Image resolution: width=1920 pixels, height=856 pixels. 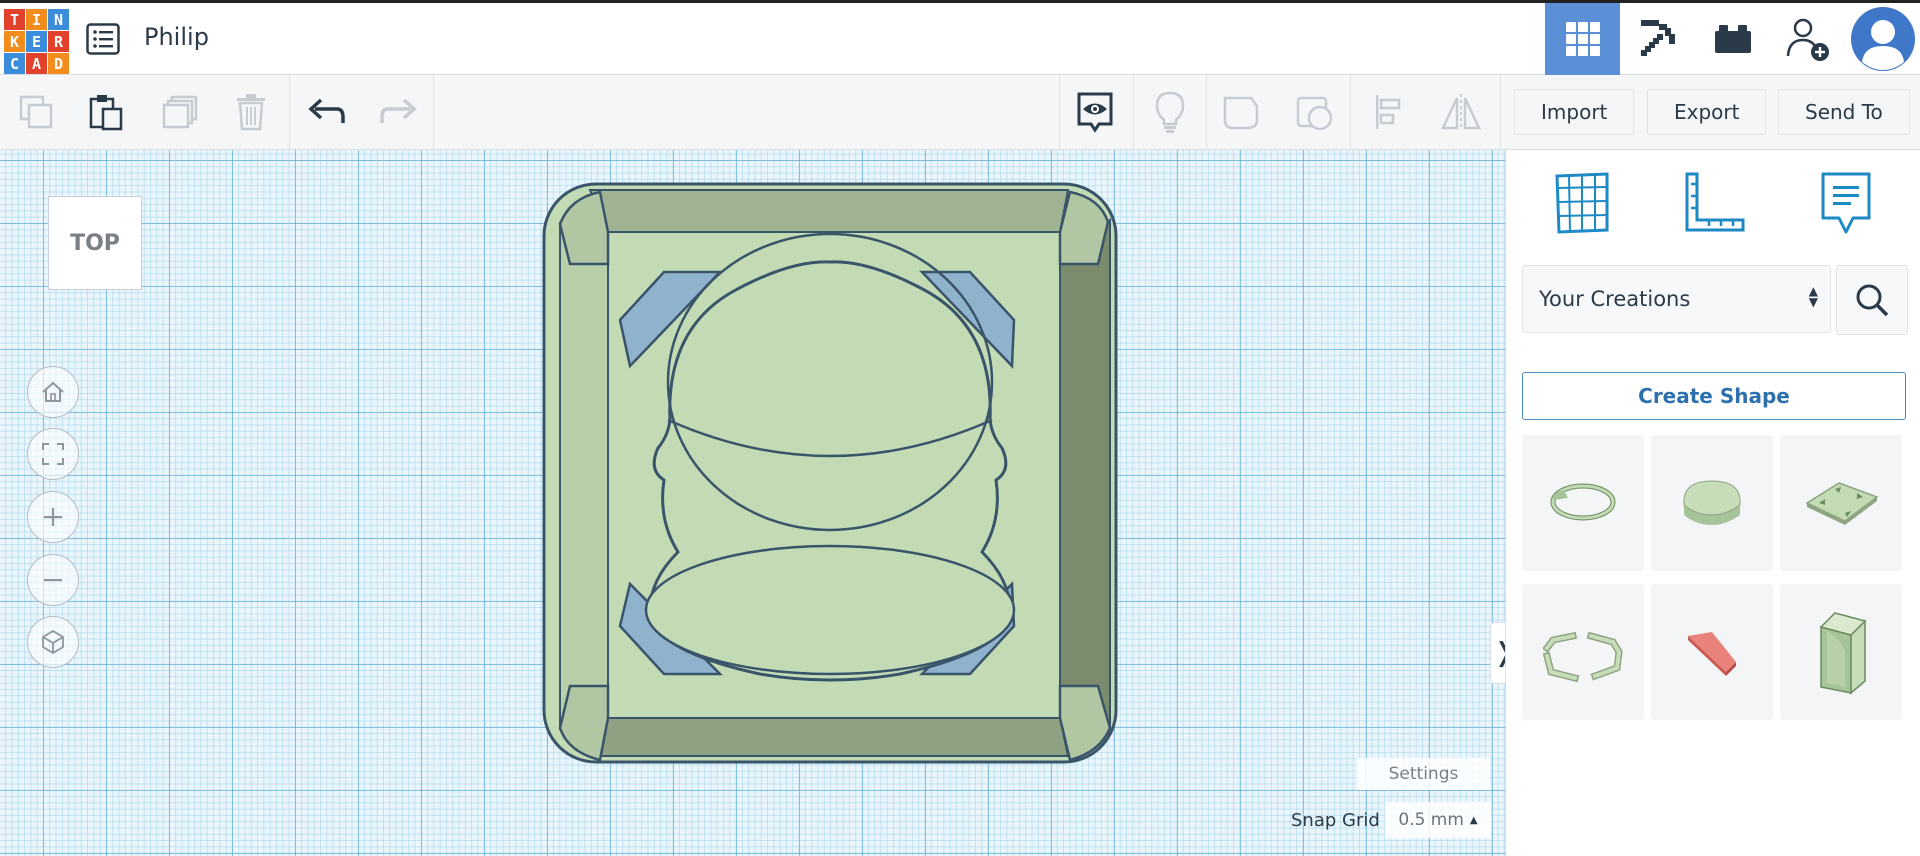 I want to click on logo-letter: R, so click(x=58, y=41).